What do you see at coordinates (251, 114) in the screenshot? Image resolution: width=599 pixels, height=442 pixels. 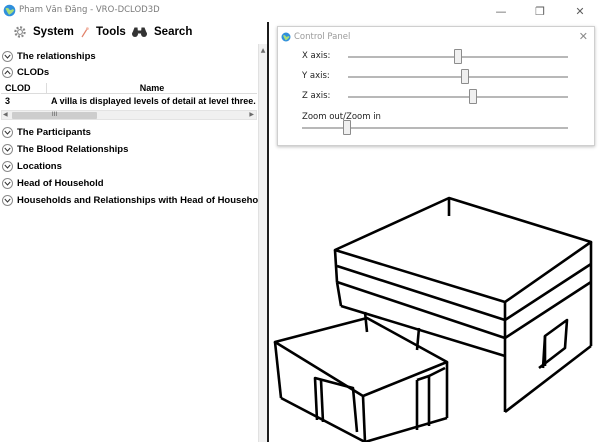 I see `scroll-right-icon: ▶` at bounding box center [251, 114].